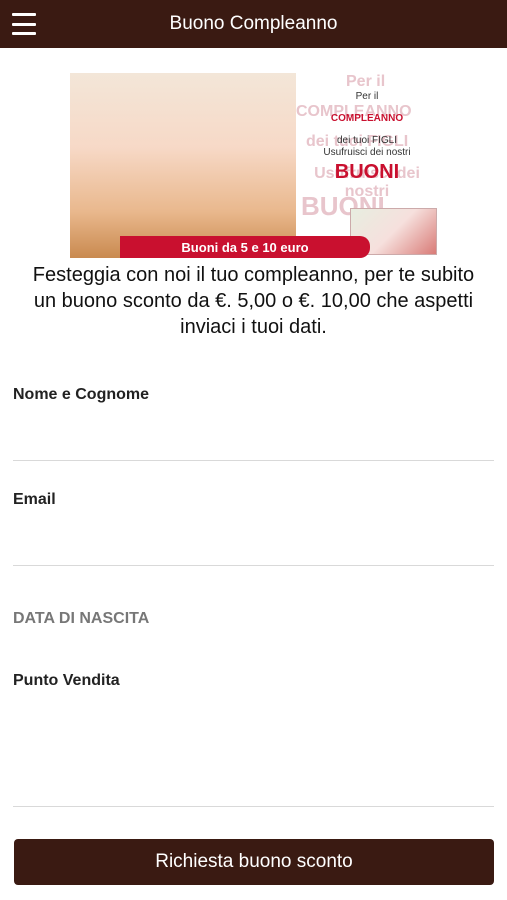  What do you see at coordinates (367, 152) in the screenshot?
I see `banner-line: Usufruisci dei nostri` at bounding box center [367, 152].